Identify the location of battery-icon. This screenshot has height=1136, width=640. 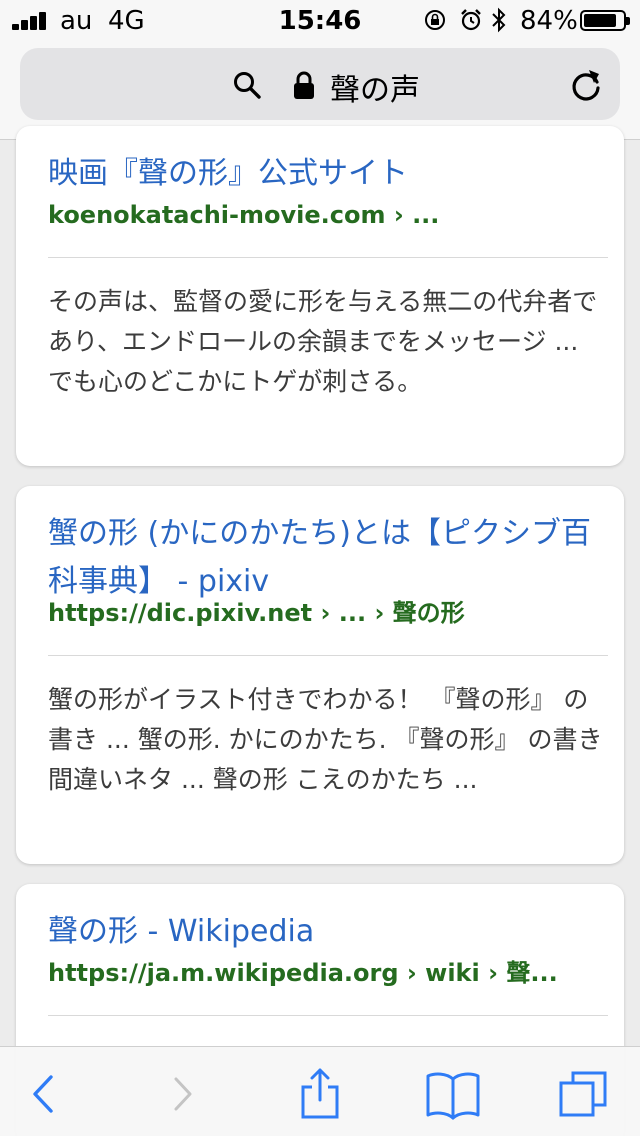
(605, 20).